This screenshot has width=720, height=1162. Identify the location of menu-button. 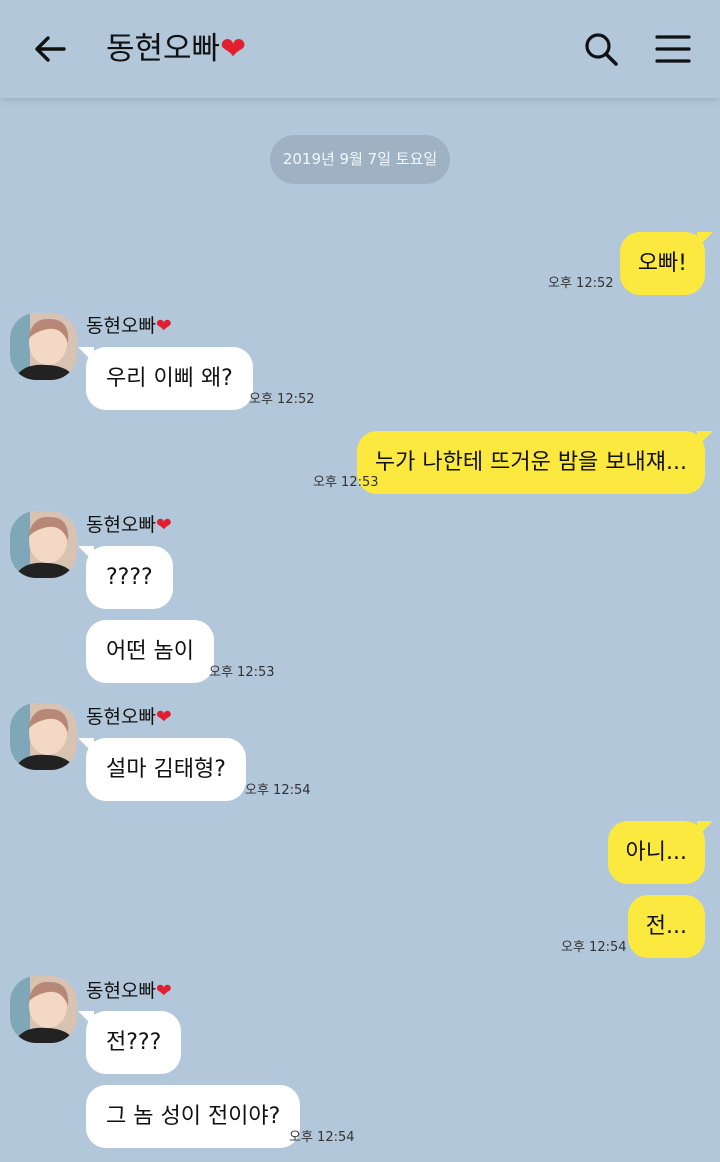
(673, 49).